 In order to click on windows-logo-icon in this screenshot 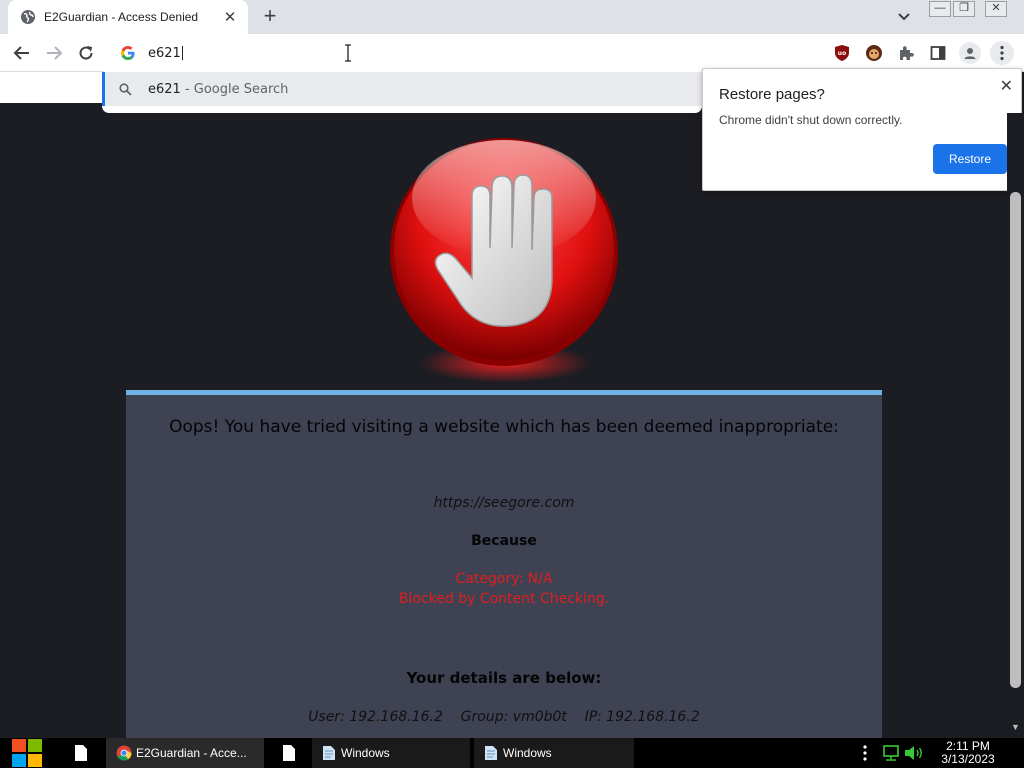, I will do `click(27, 753)`.